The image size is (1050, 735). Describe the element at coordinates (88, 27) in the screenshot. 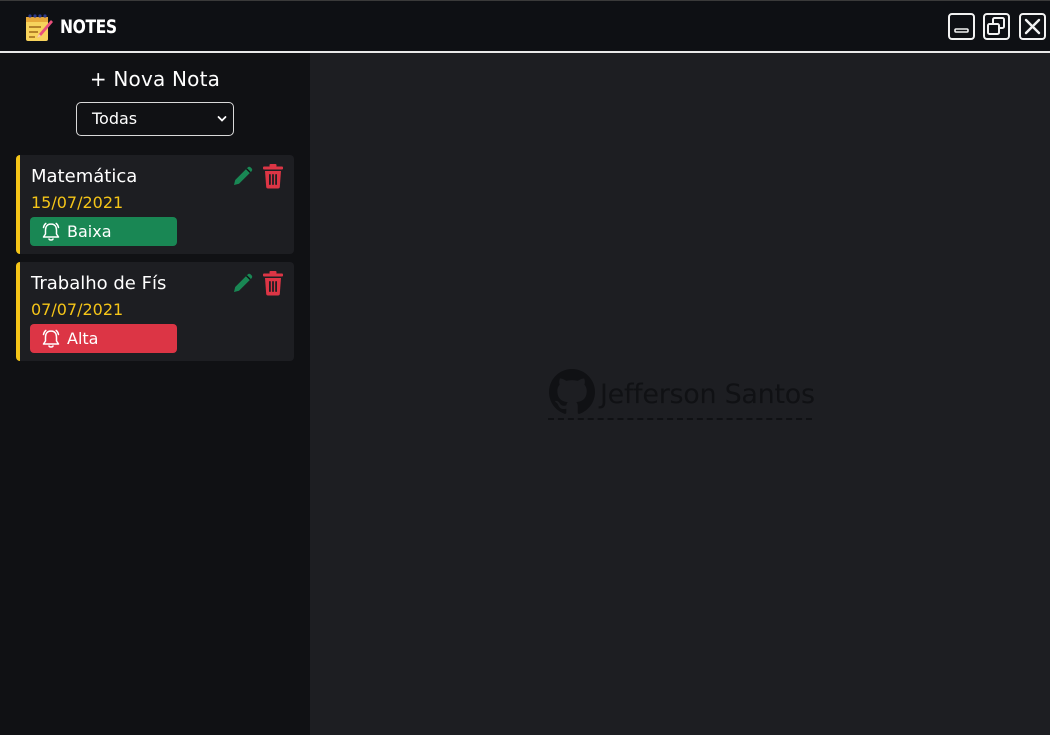

I see `app-title: NOTES` at that location.